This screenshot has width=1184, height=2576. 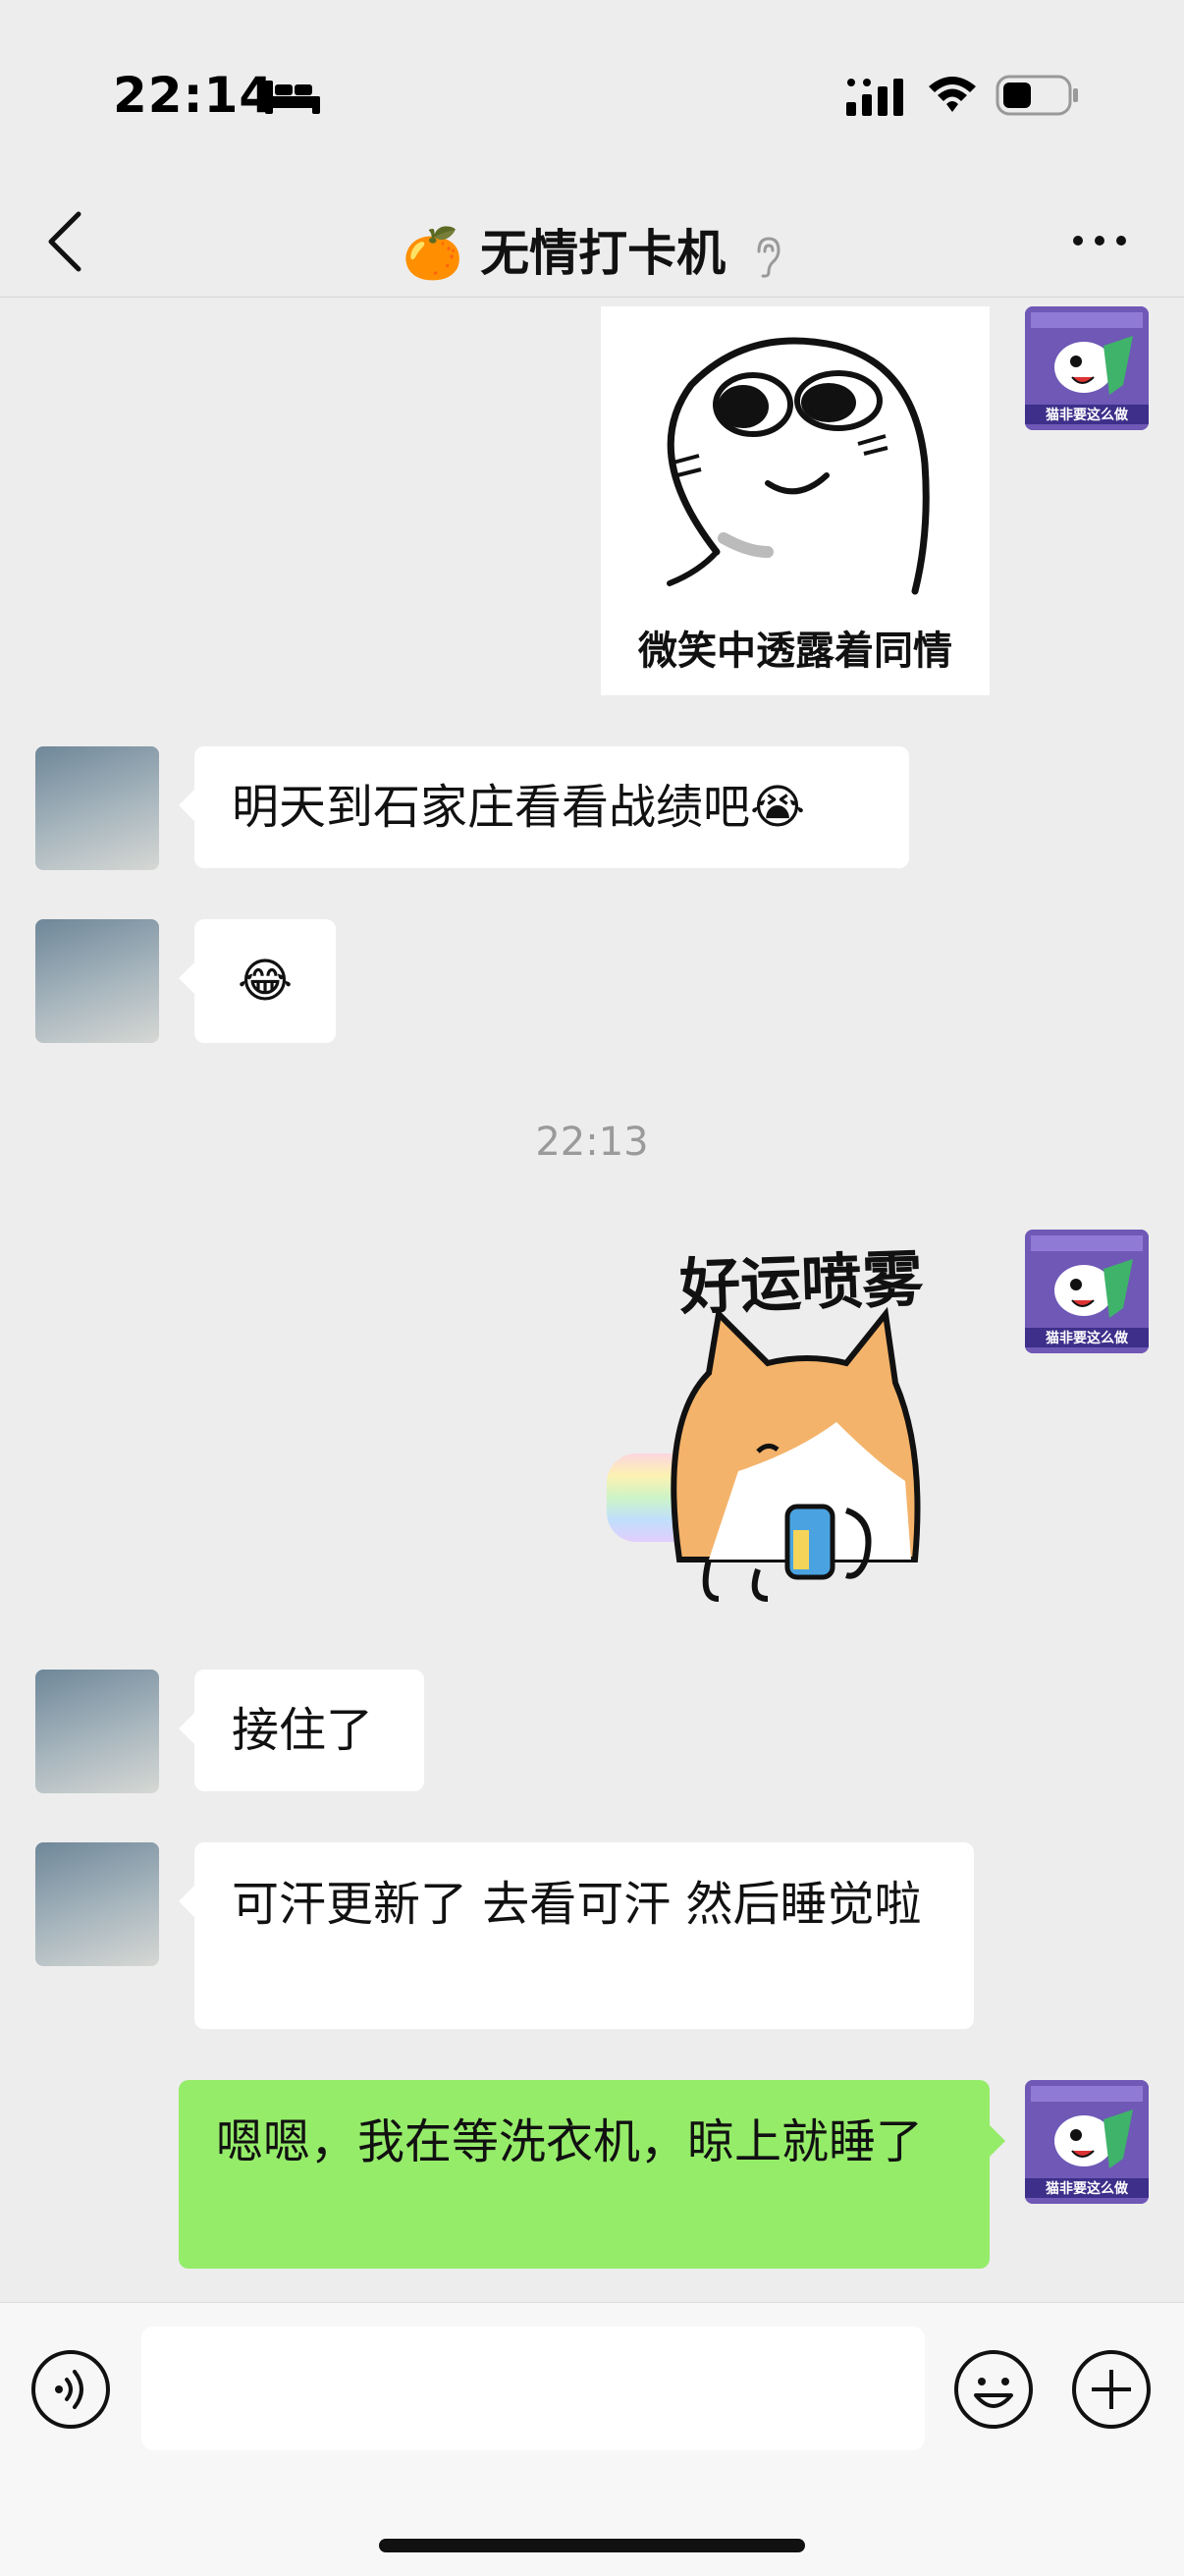 What do you see at coordinates (874, 97) in the screenshot?
I see `cellular-signal-icon` at bounding box center [874, 97].